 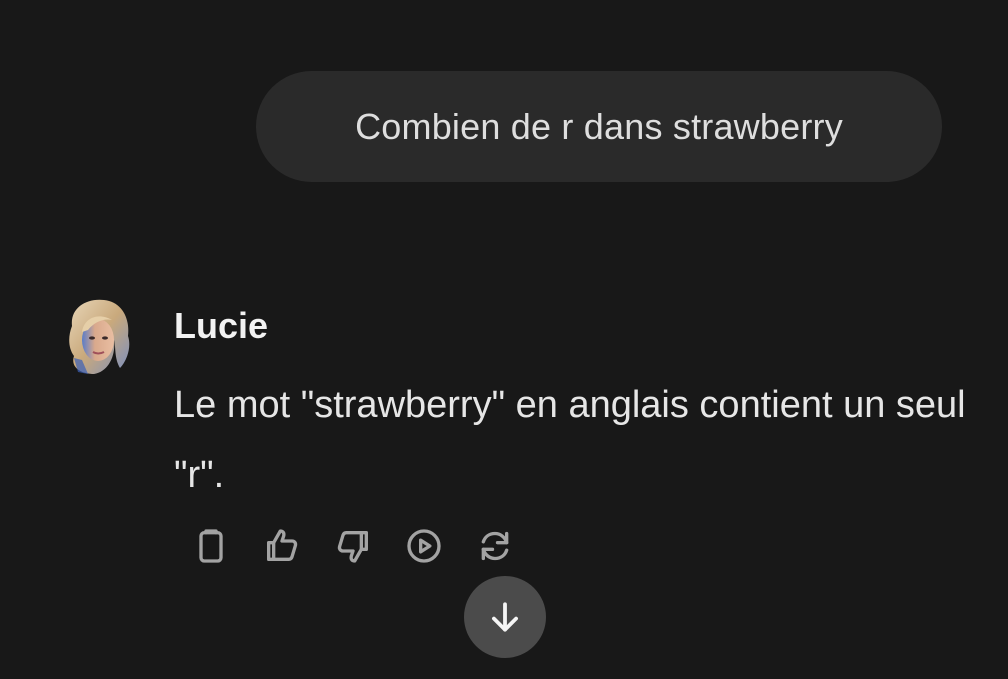 I want to click on read-aloud-button, so click(x=424, y=546).